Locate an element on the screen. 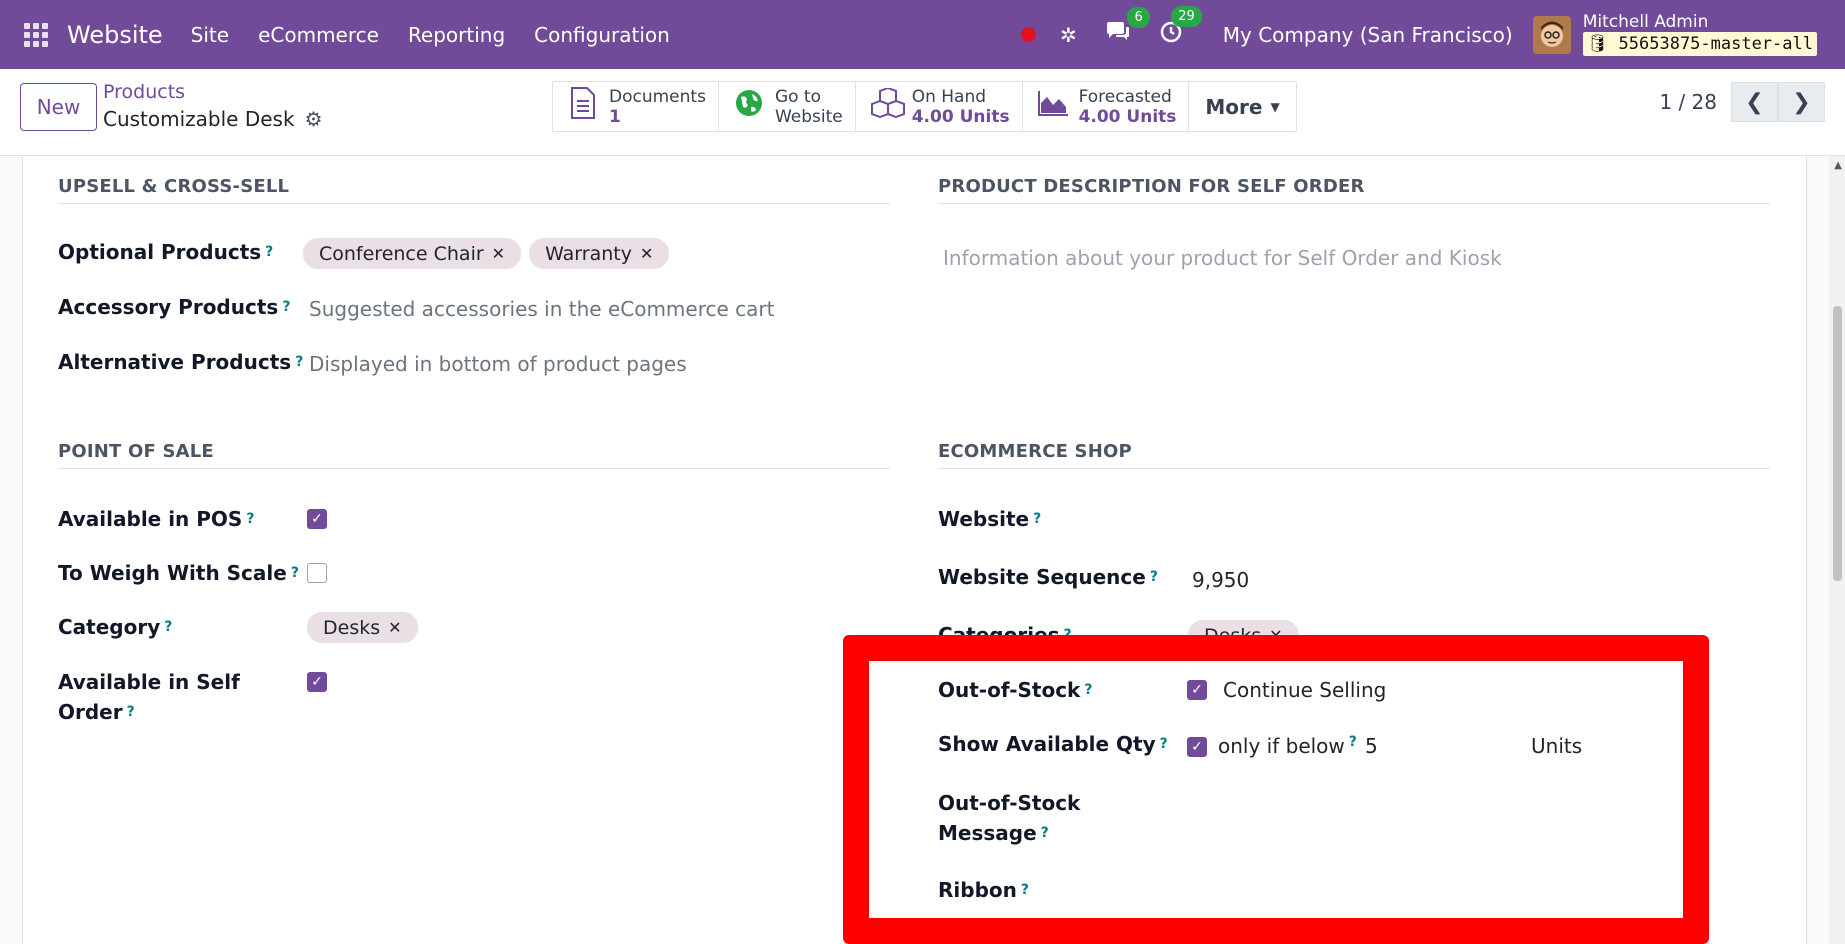  pager-previous-button: ❮ is located at coordinates (1754, 102).